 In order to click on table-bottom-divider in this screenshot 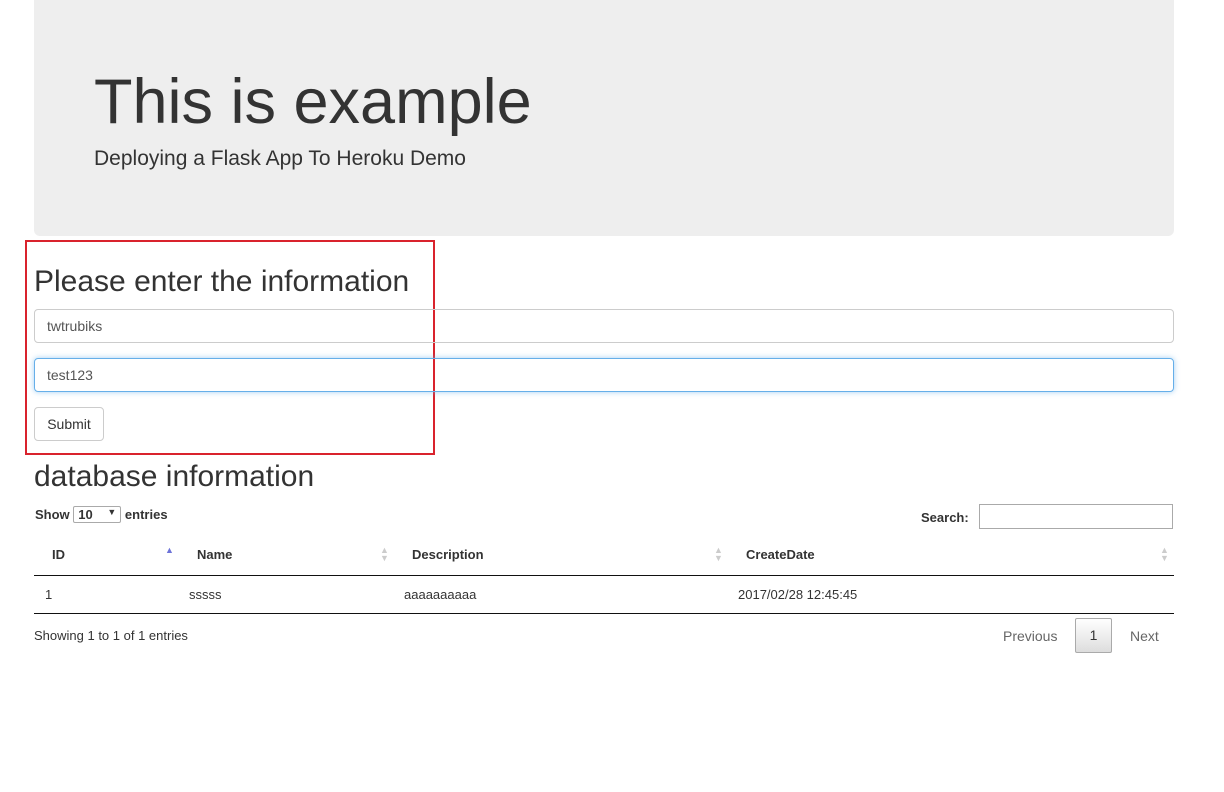, I will do `click(604, 613)`.